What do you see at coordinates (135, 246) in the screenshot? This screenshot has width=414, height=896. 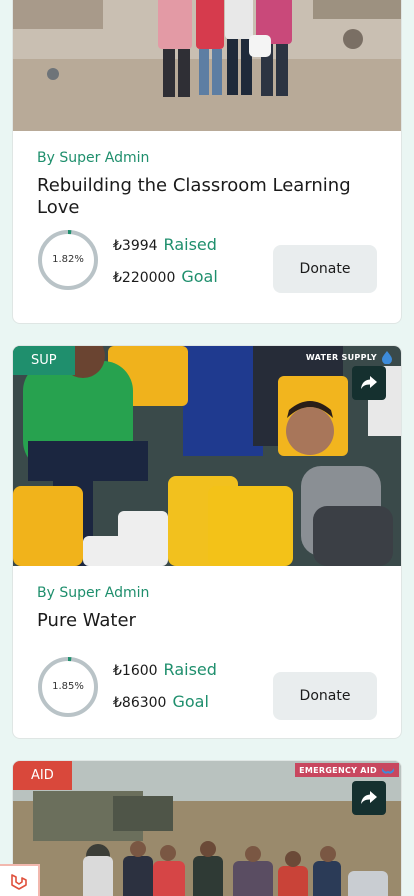 I see `raised-amount: ₺3994` at bounding box center [135, 246].